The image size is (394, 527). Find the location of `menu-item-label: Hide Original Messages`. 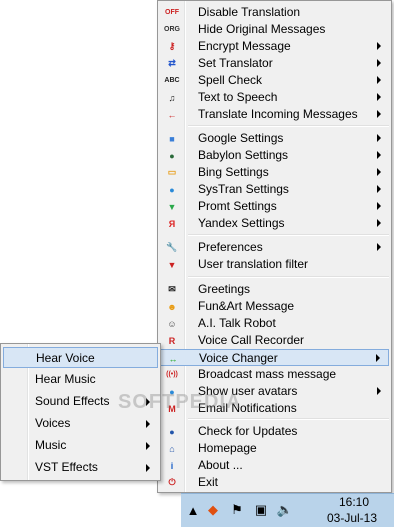

menu-item-label: Hide Original Messages is located at coordinates (262, 29).